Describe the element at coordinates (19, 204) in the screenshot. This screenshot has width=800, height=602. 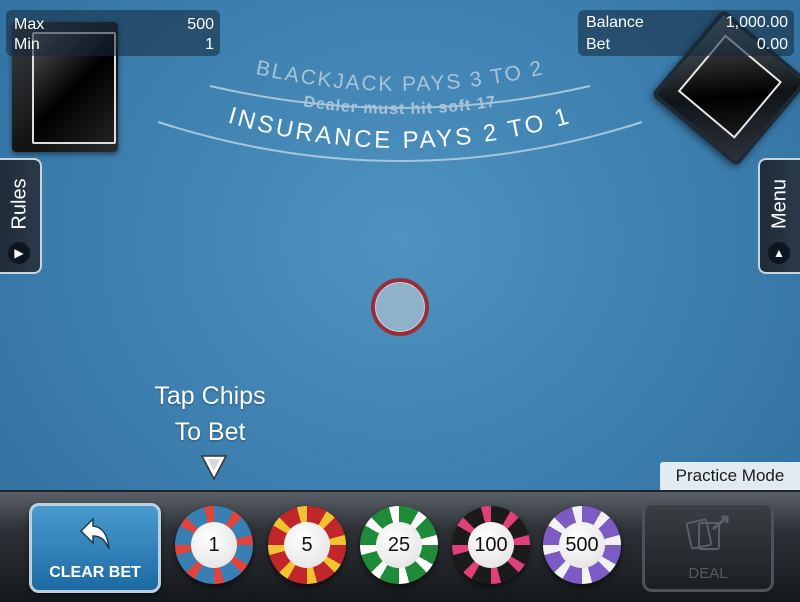
I see `rules-tab-label: Rules` at that location.